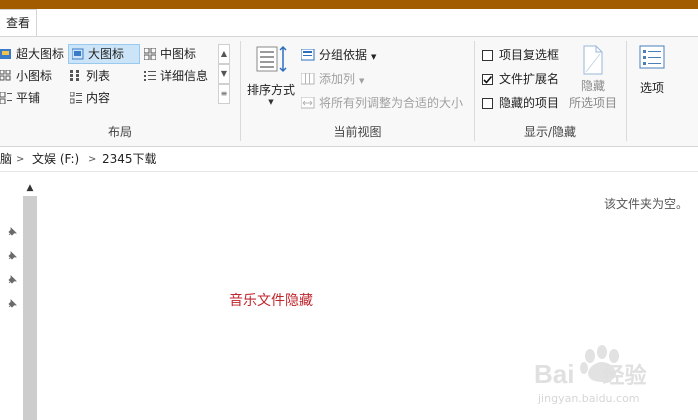 The image size is (698, 420). I want to click on item-checkboxes-toggle: 项目复选框, so click(520, 55).